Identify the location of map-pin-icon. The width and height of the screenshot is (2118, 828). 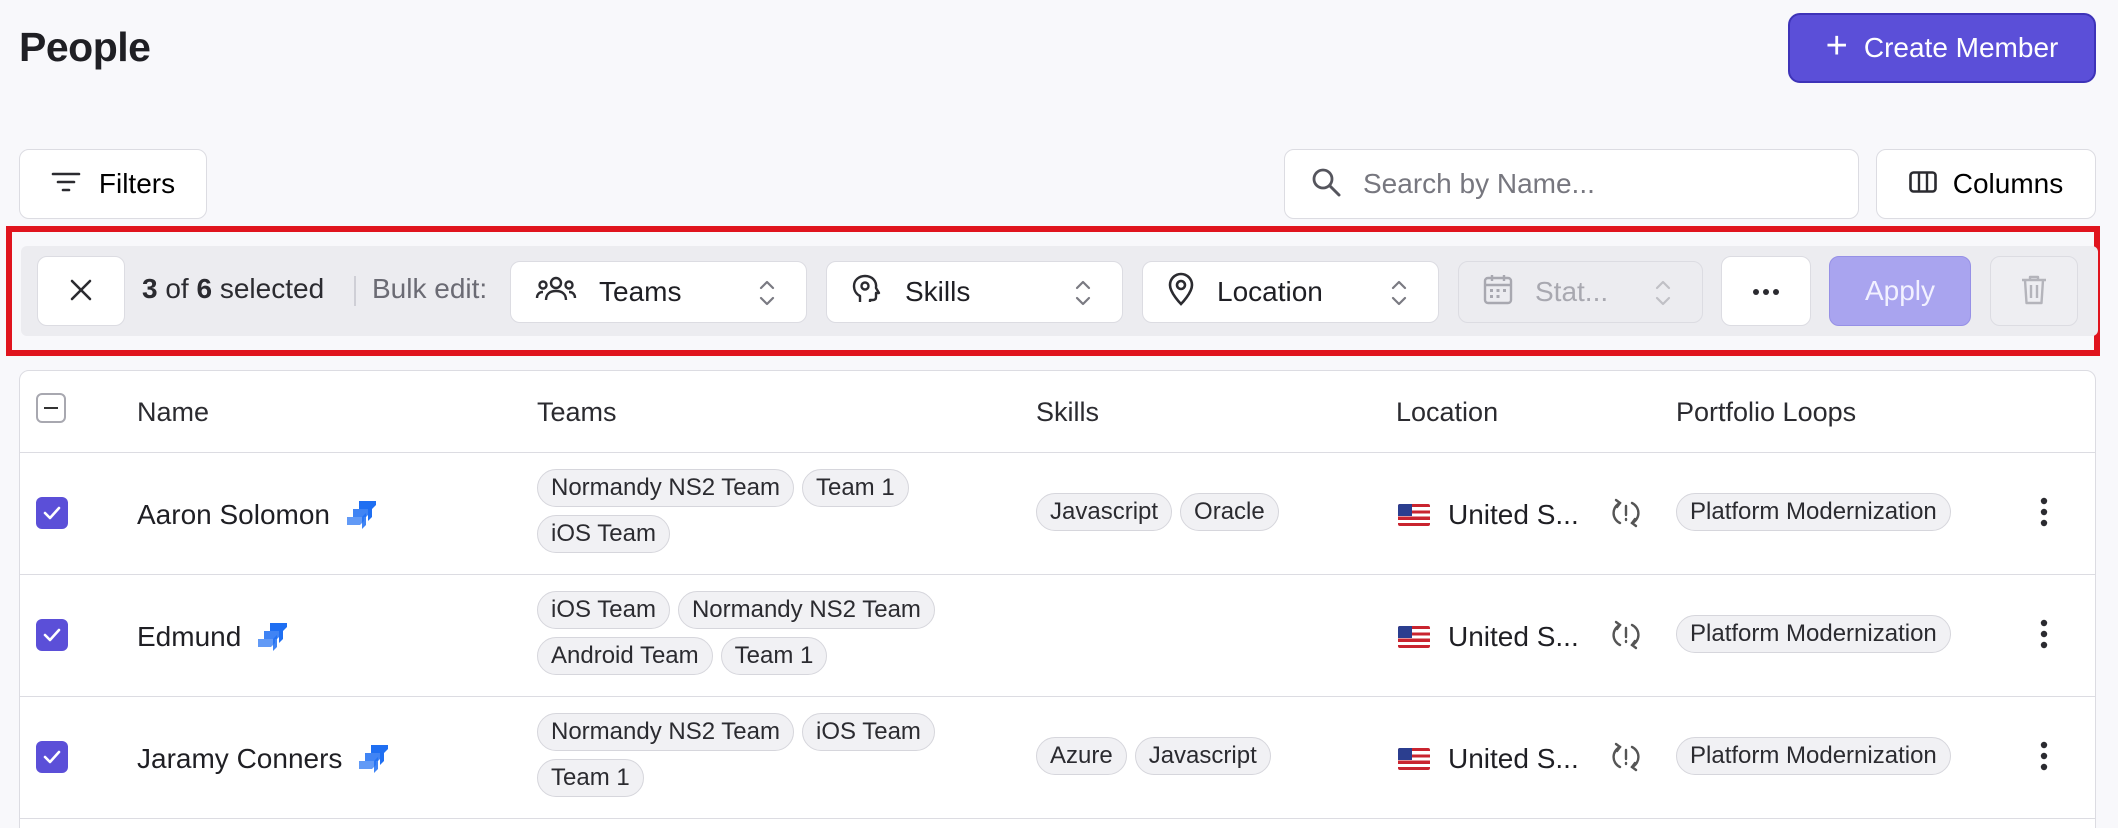
(1181, 292).